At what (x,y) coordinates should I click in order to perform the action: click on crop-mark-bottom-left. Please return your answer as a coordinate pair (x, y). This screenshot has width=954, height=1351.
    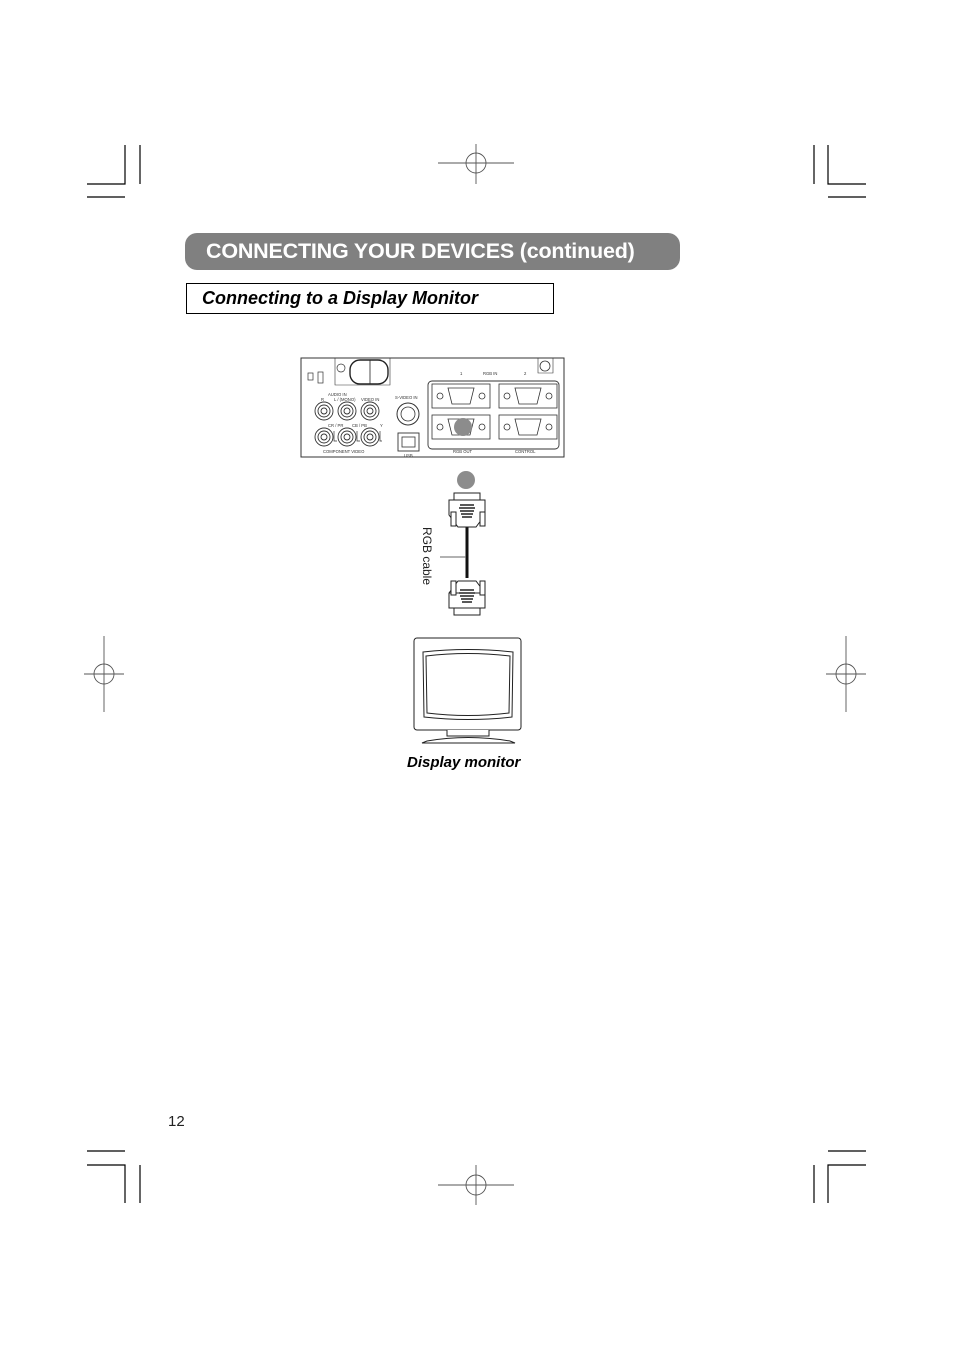
    Looking at the image, I should click on (106, 1183).